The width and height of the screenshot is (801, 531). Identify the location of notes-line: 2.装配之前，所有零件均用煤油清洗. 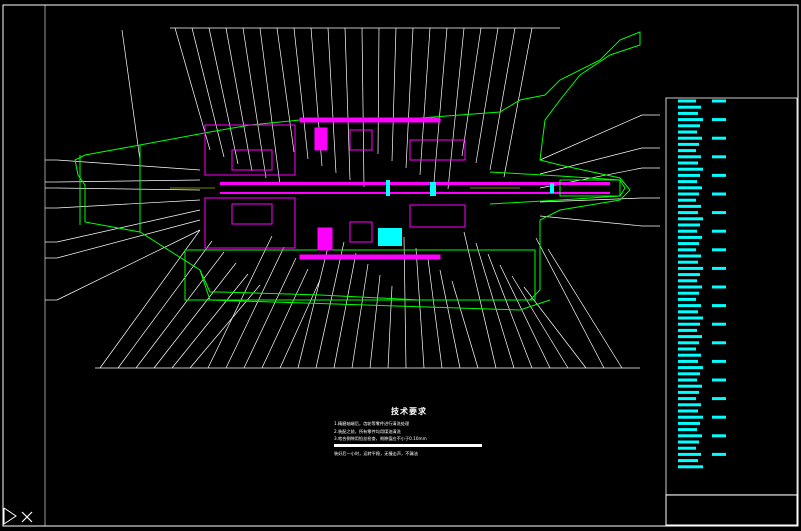
(367, 431).